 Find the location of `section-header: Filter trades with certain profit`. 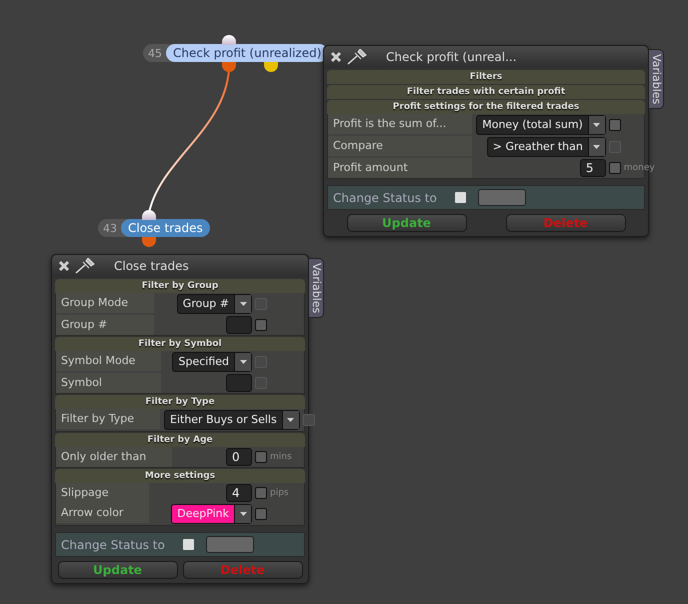

section-header: Filter trades with certain profit is located at coordinates (486, 92).